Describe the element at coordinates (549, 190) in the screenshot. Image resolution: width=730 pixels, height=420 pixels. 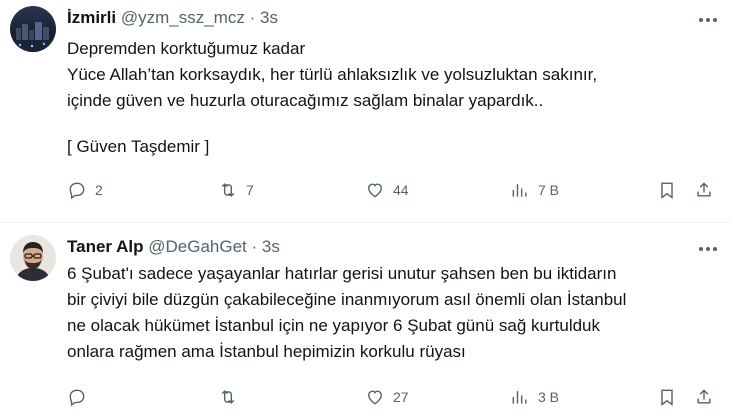
I see `views-count: 7 B` at that location.